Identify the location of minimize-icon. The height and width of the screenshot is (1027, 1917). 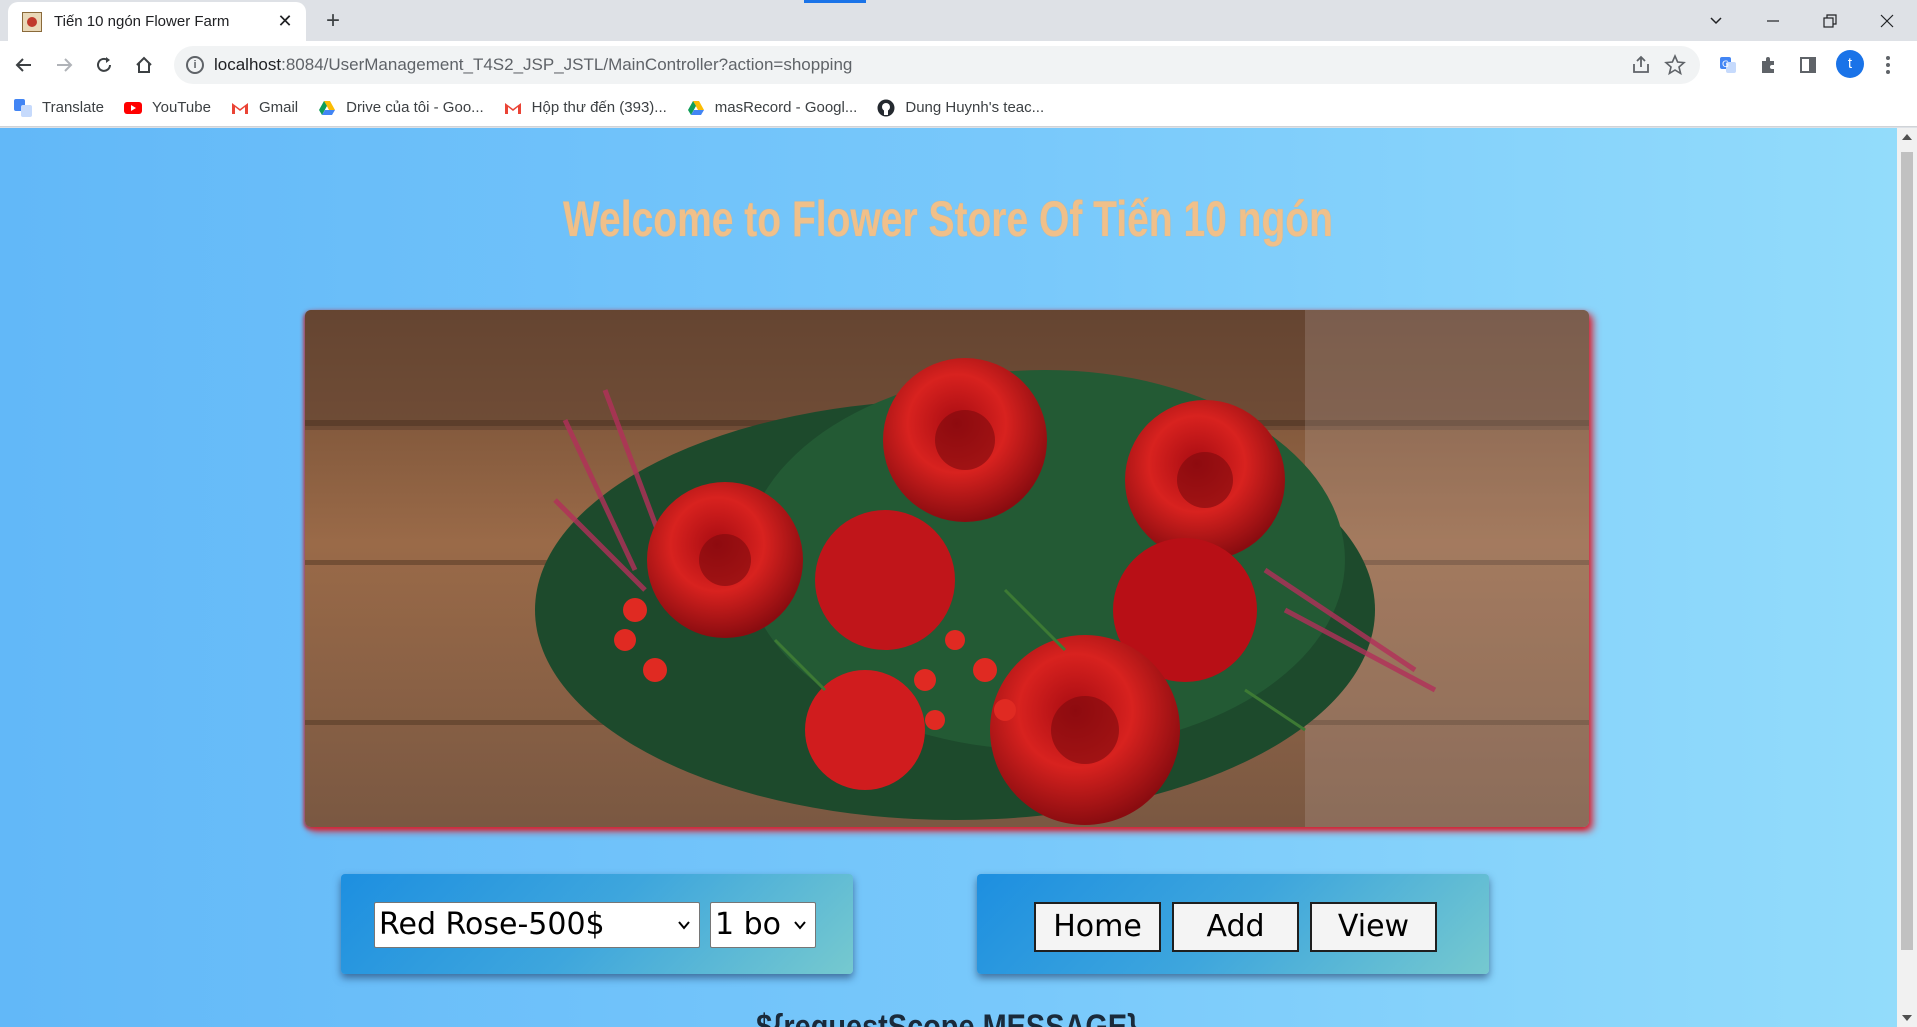
(1773, 21).